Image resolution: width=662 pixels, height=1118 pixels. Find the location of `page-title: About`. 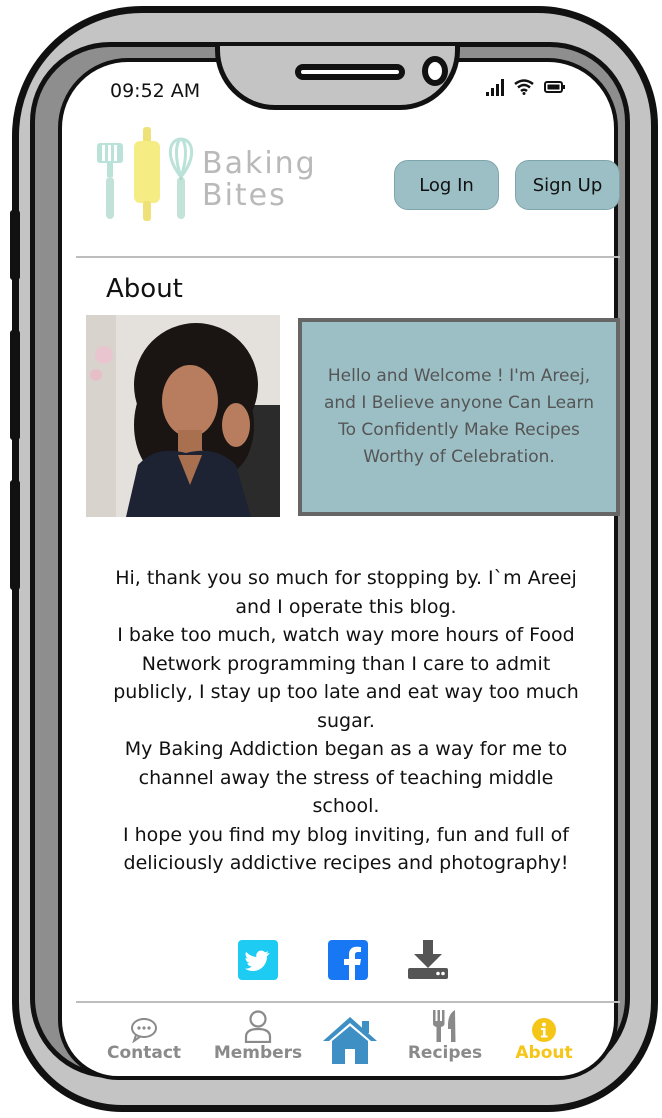

page-title: About is located at coordinates (144, 289).